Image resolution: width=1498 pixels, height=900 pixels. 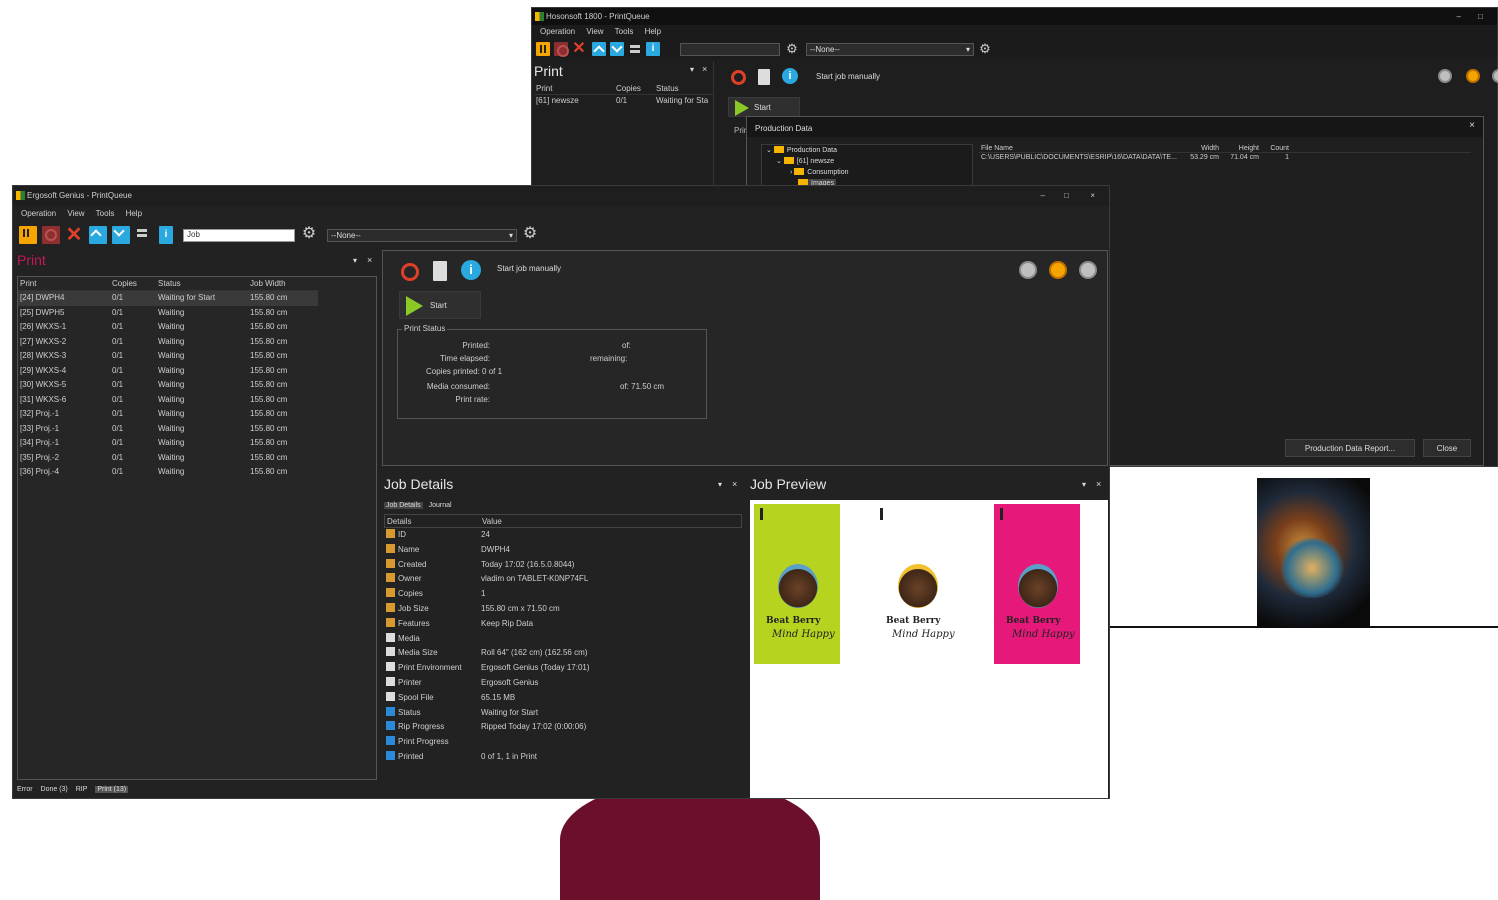 I want to click on search-input: Job, so click(x=239, y=235).